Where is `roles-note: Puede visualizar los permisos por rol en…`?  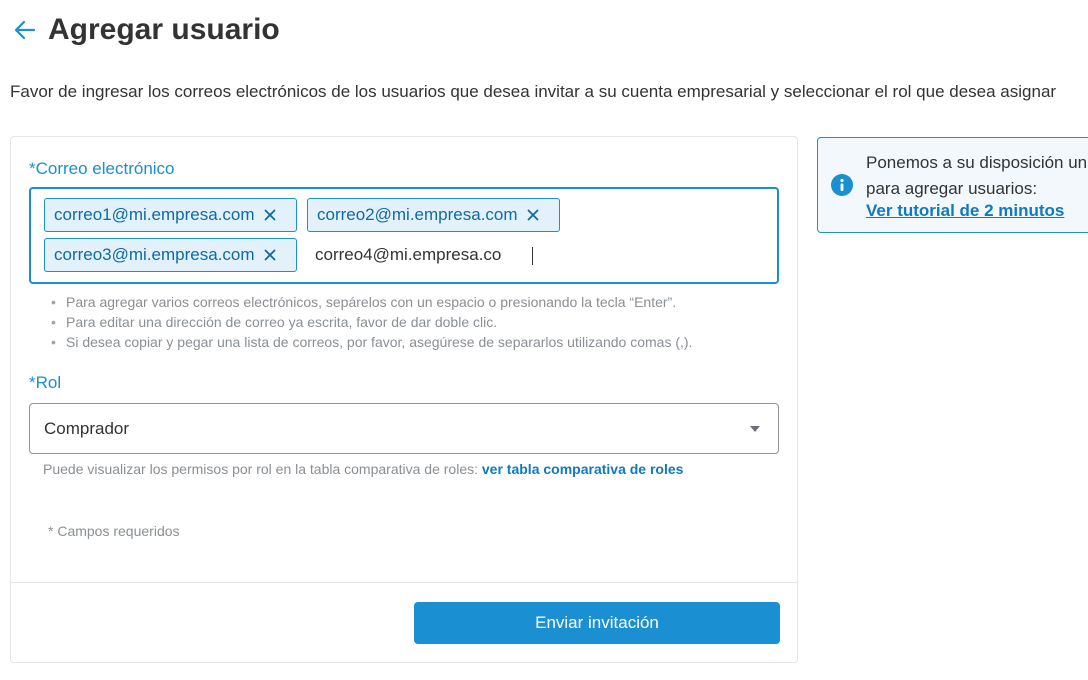 roles-note: Puede visualizar los permisos por rol en… is located at coordinates (363, 469).